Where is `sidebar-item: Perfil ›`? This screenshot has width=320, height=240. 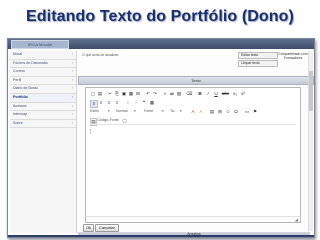 sidebar-item: Perfil › is located at coordinates (43, 81).